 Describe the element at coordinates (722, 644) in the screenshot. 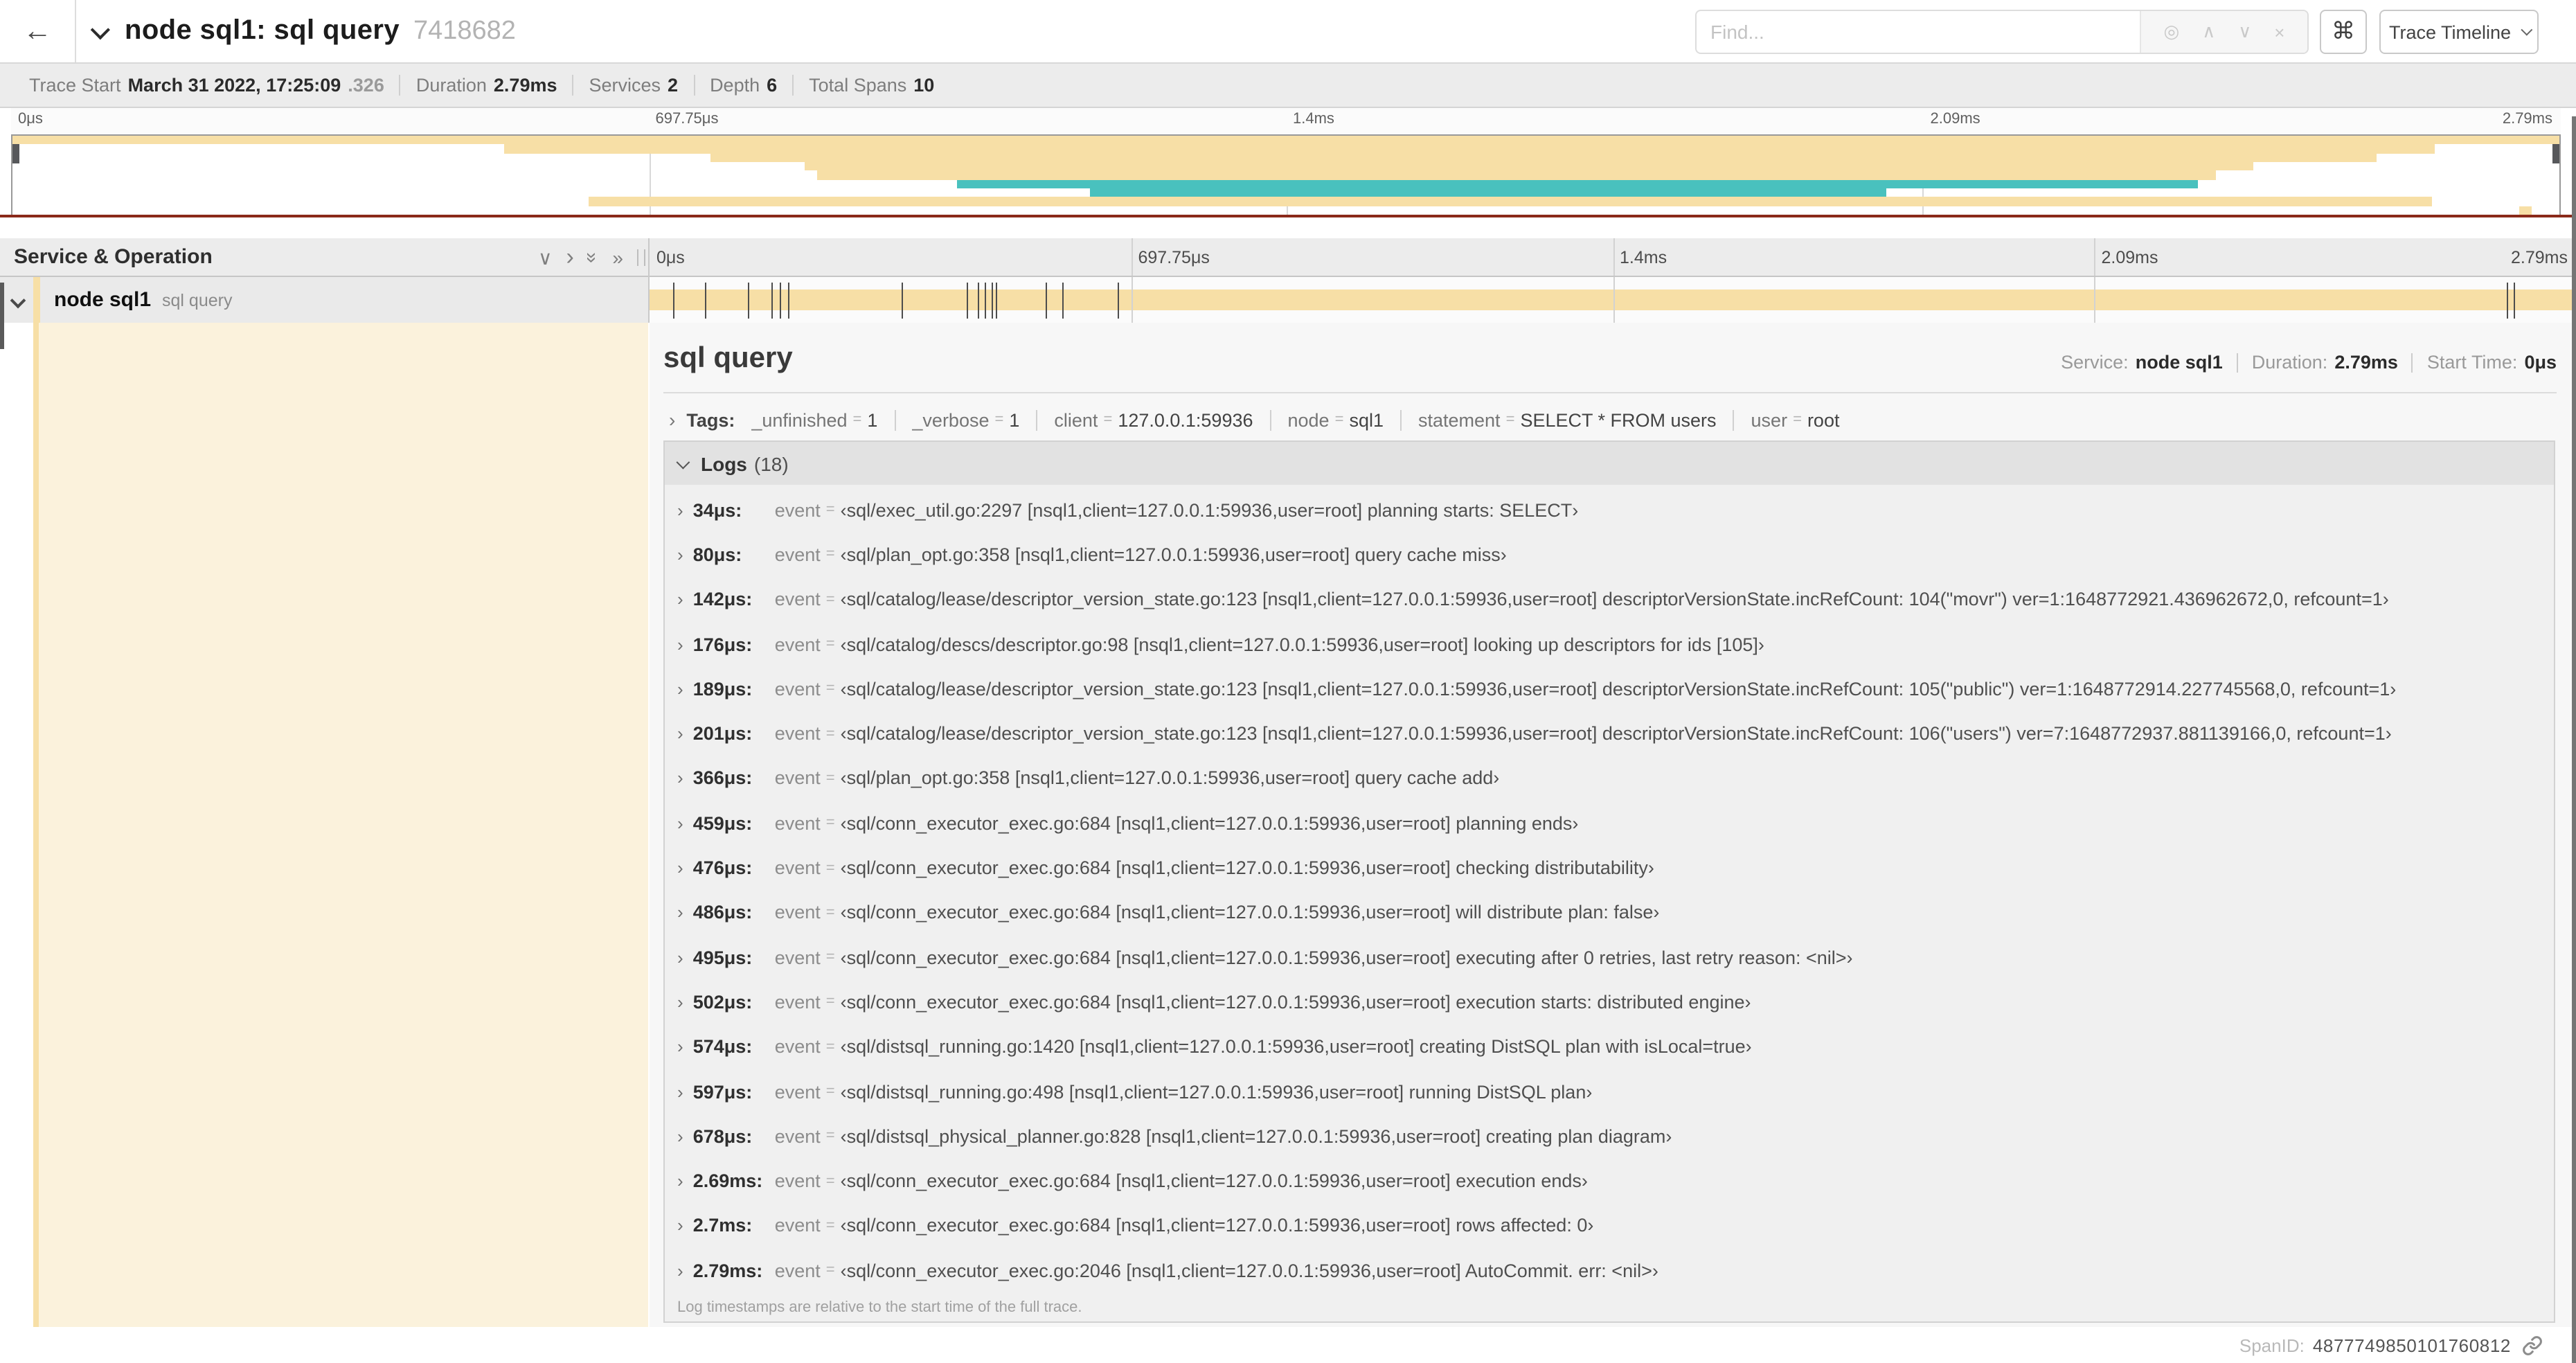

I see `log-timestamp: 176μs:` at that location.